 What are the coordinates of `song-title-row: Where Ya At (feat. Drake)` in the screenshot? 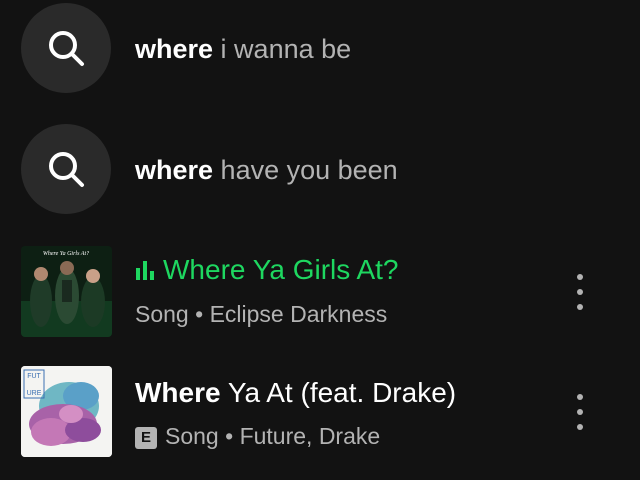 It's located at (295, 393).